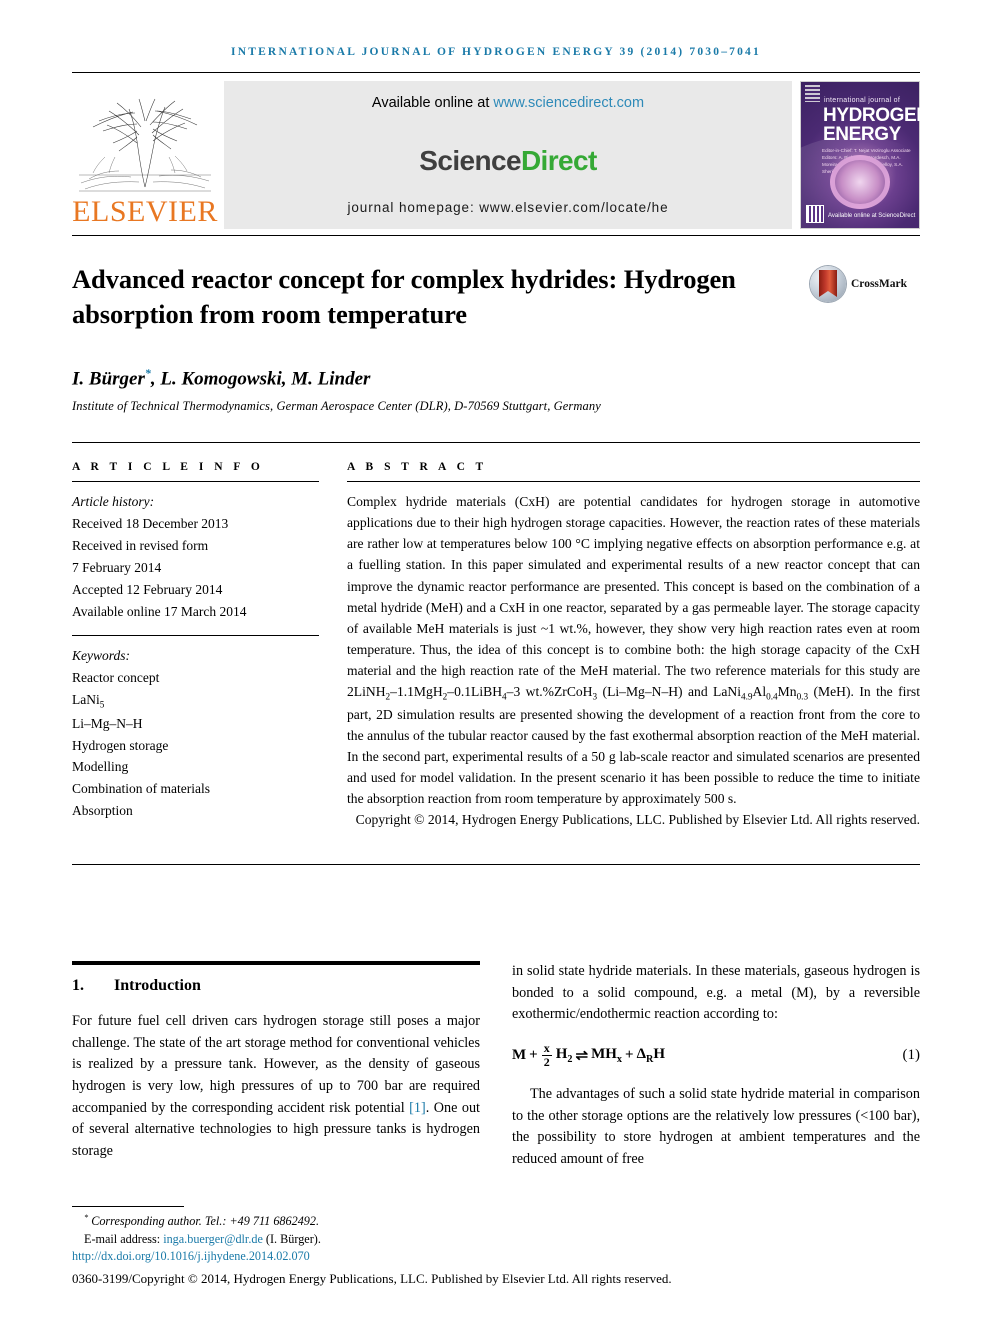  What do you see at coordinates (619, 1059) in the screenshot?
I see `equation-mh-subscript: x` at bounding box center [619, 1059].